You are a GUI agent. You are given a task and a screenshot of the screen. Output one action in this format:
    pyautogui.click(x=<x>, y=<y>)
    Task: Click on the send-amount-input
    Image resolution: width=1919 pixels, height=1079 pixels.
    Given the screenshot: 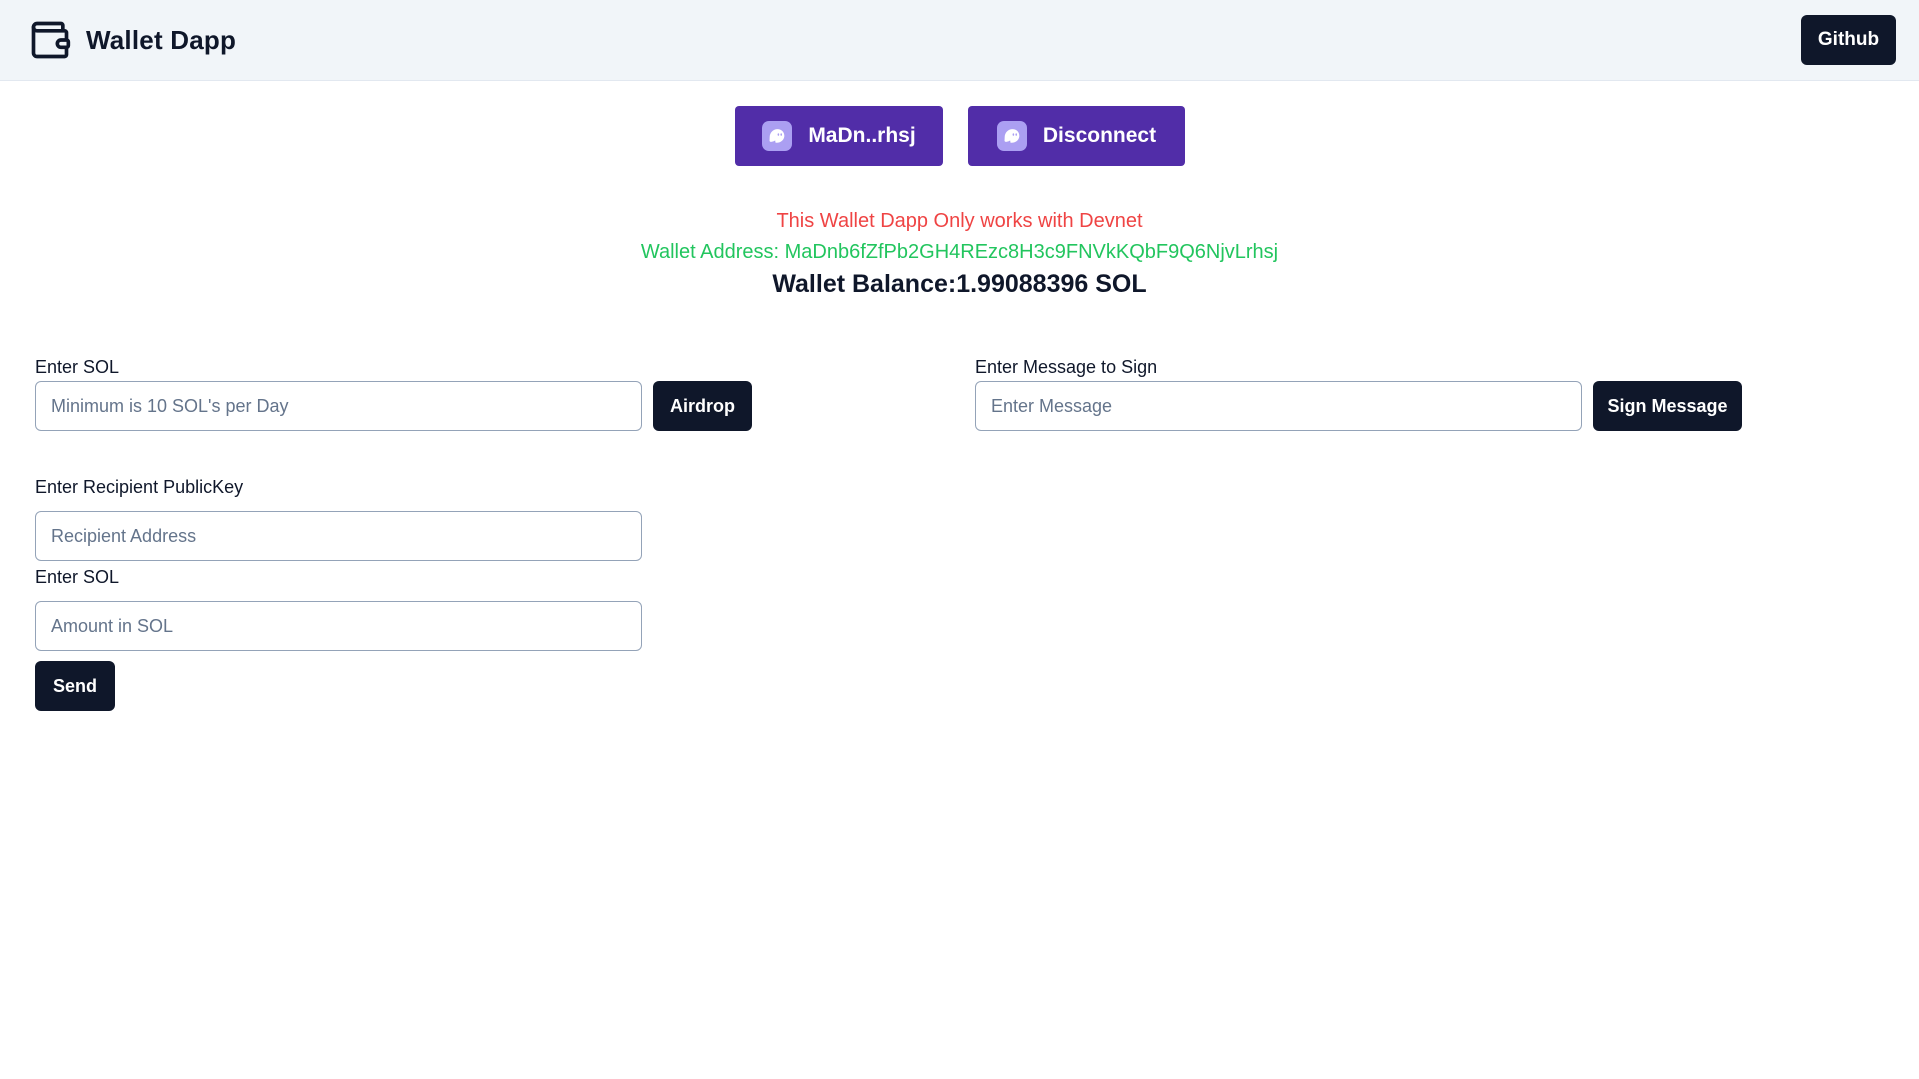 What is the action you would take?
    pyautogui.click(x=338, y=626)
    